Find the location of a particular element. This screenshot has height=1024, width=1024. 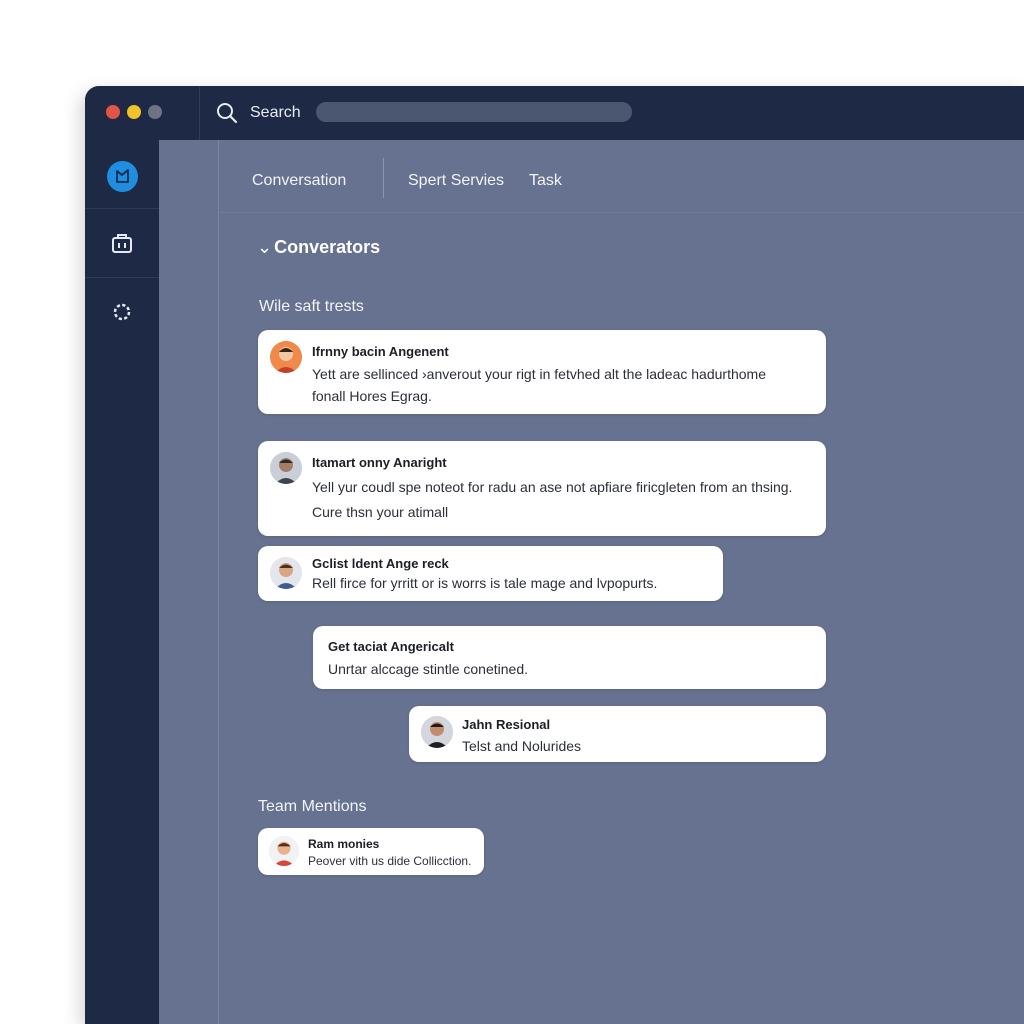

sidebar is located at coordinates (122, 582).